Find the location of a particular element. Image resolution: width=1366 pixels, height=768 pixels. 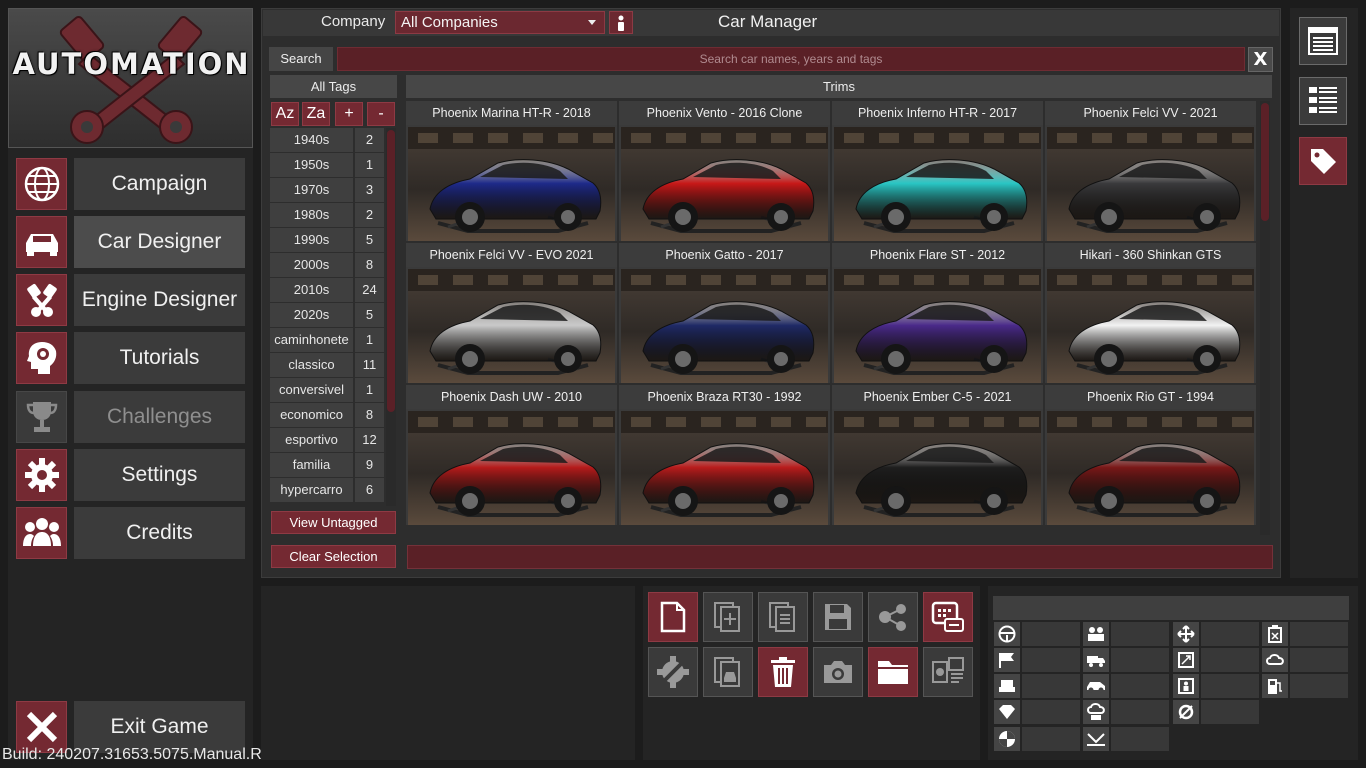

photo-button is located at coordinates (838, 672).